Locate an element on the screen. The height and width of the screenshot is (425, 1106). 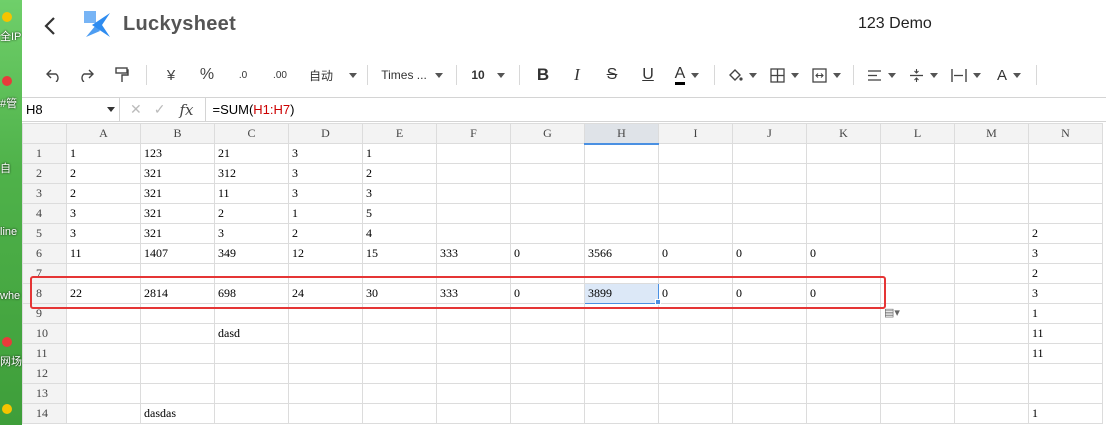
cell-D8: 24 is located at coordinates (325, 293).